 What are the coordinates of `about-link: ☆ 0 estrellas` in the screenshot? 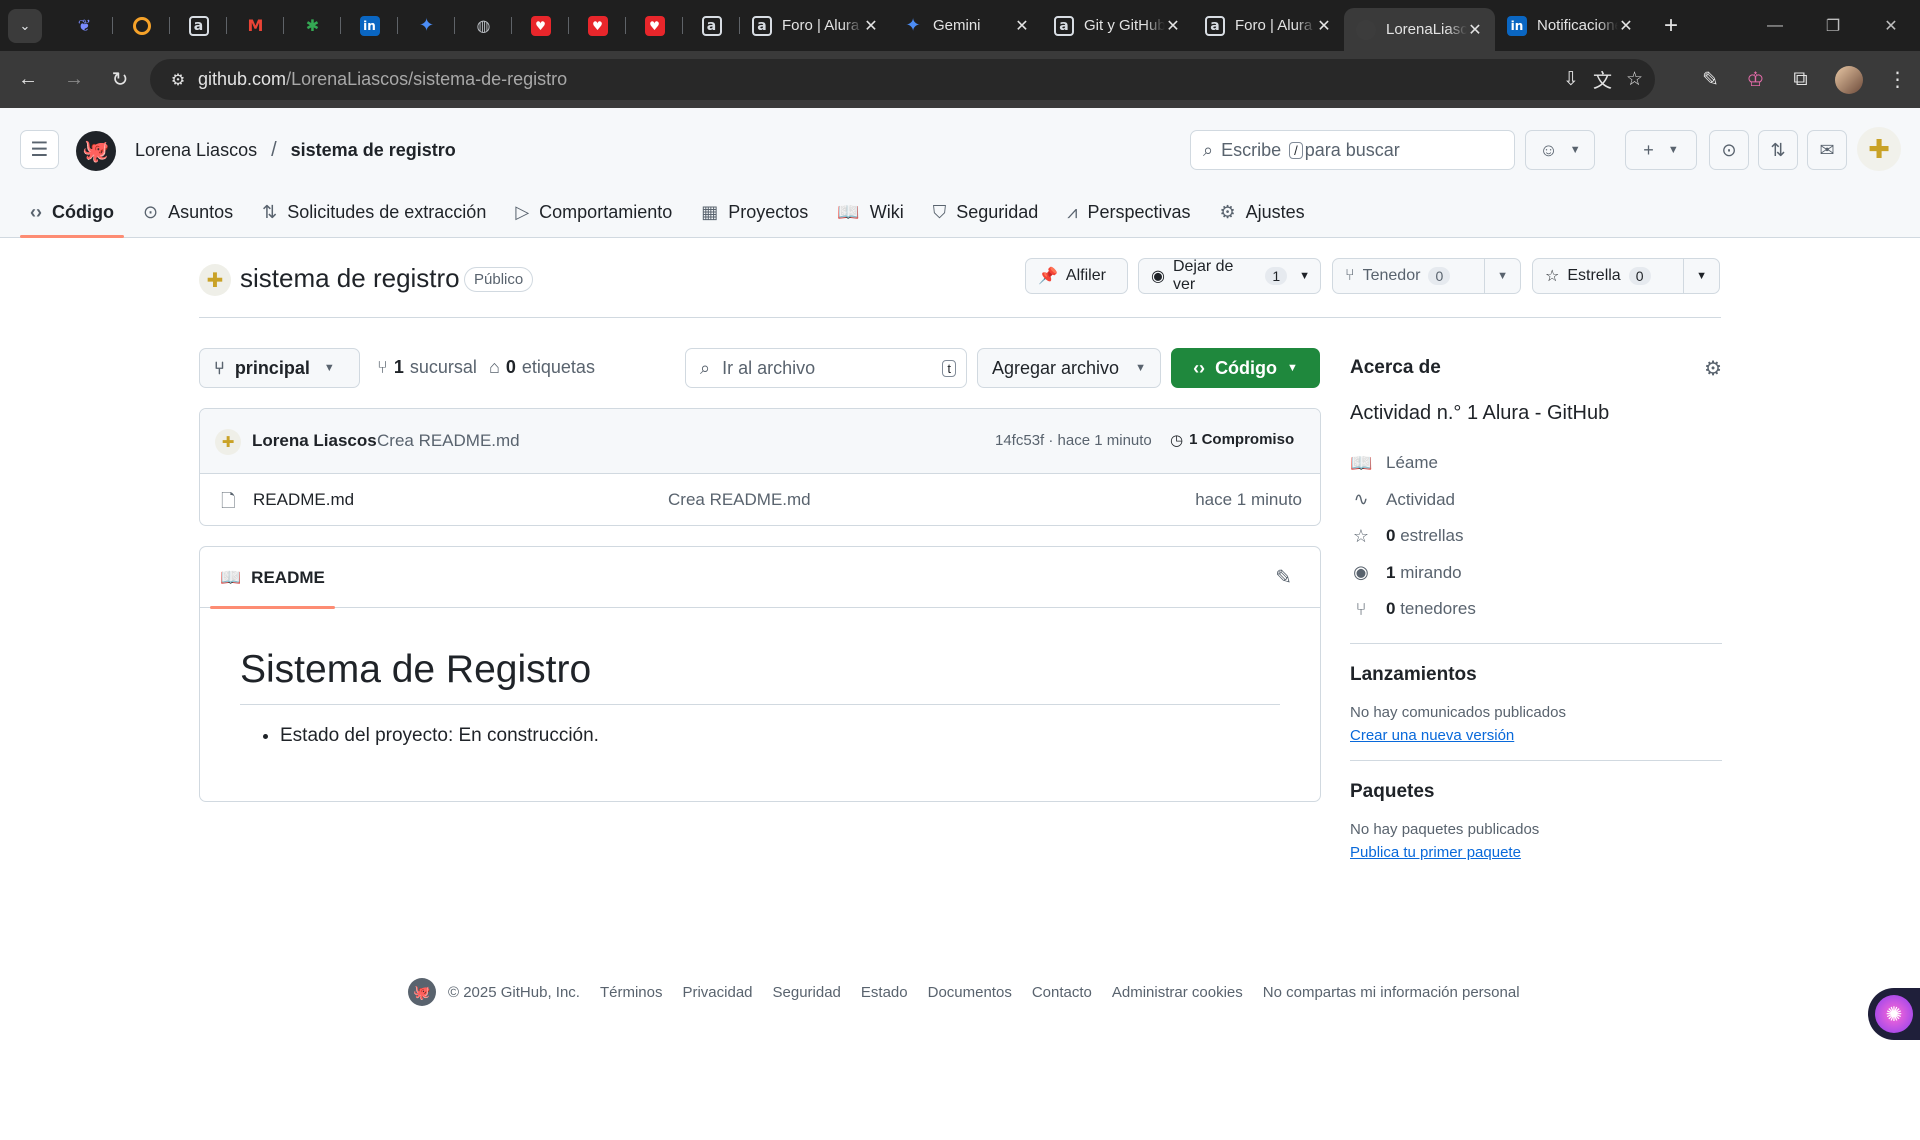 It's located at (1536, 536).